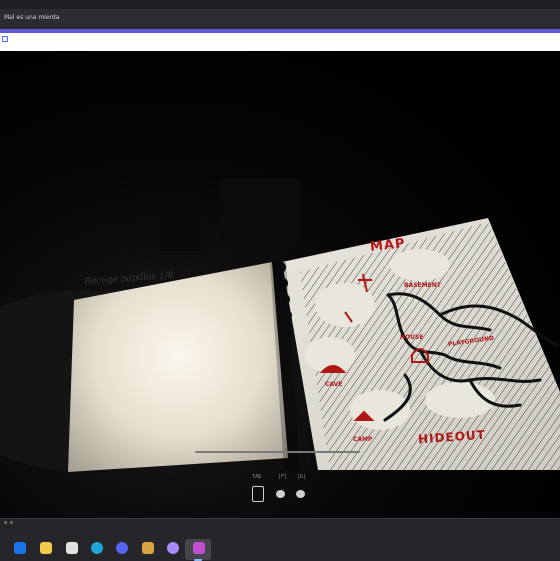  Describe the element at coordinates (173, 548) in the screenshot. I see `taskbar-purple-app-icon` at that location.